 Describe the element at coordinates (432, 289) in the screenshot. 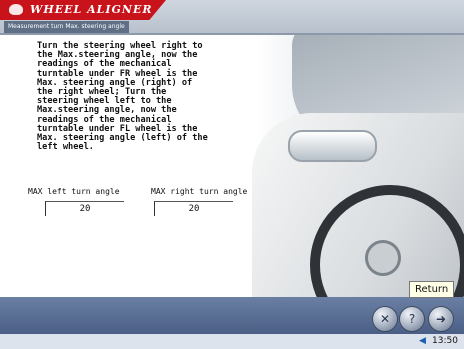

I see `return-tooltip: Return` at that location.